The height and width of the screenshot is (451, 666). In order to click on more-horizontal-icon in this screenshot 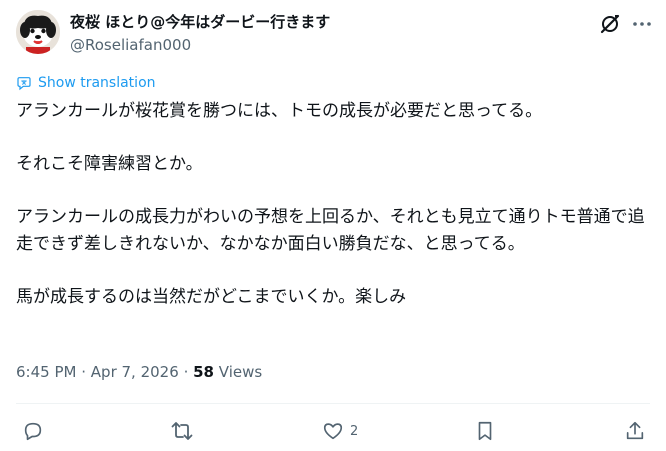, I will do `click(642, 24)`.